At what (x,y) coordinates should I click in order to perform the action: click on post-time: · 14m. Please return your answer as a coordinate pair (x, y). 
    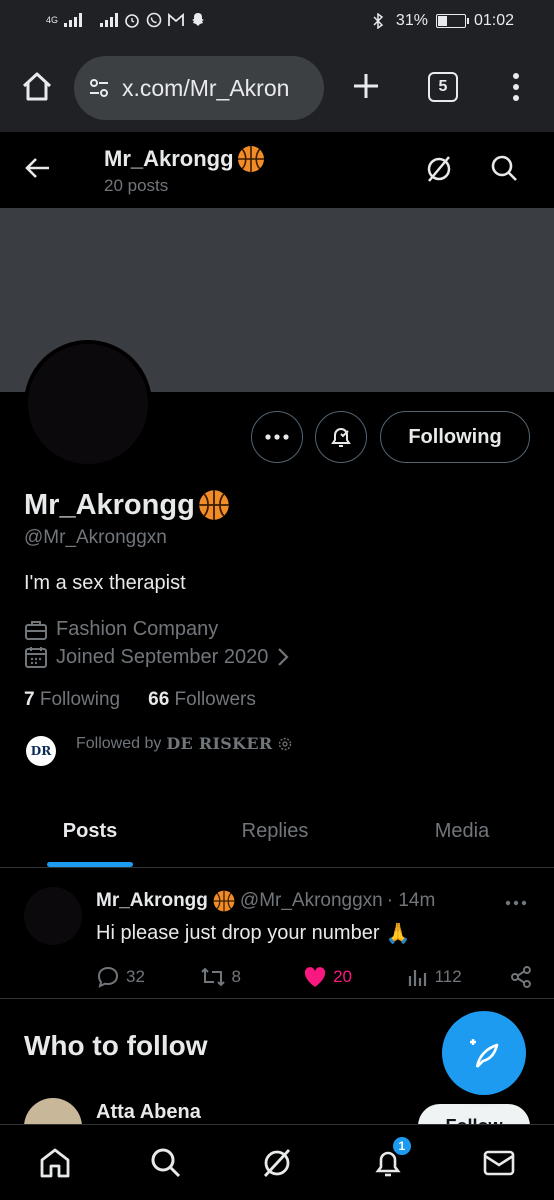
    Looking at the image, I should click on (411, 900).